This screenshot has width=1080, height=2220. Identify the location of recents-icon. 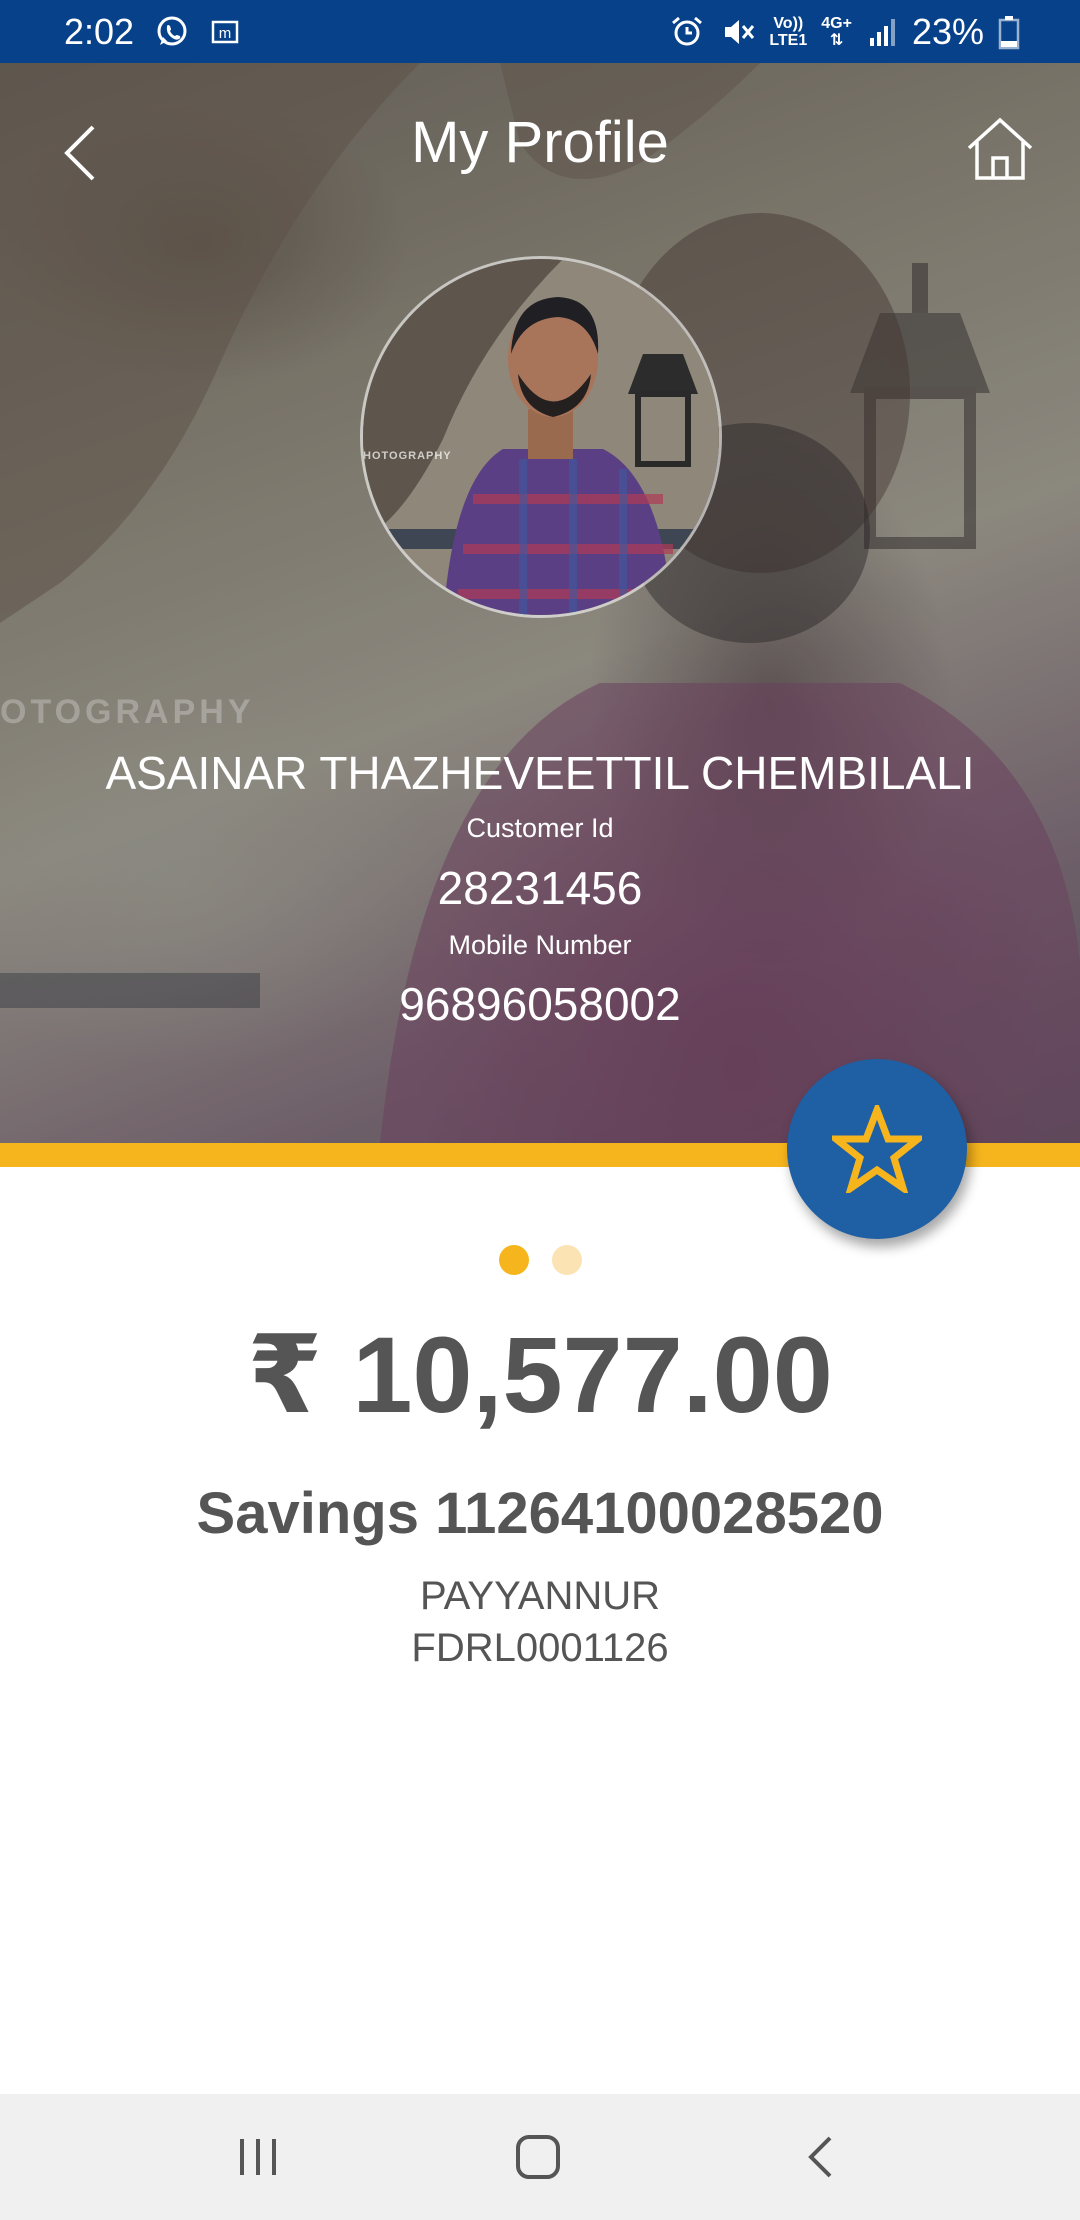
(258, 2157).